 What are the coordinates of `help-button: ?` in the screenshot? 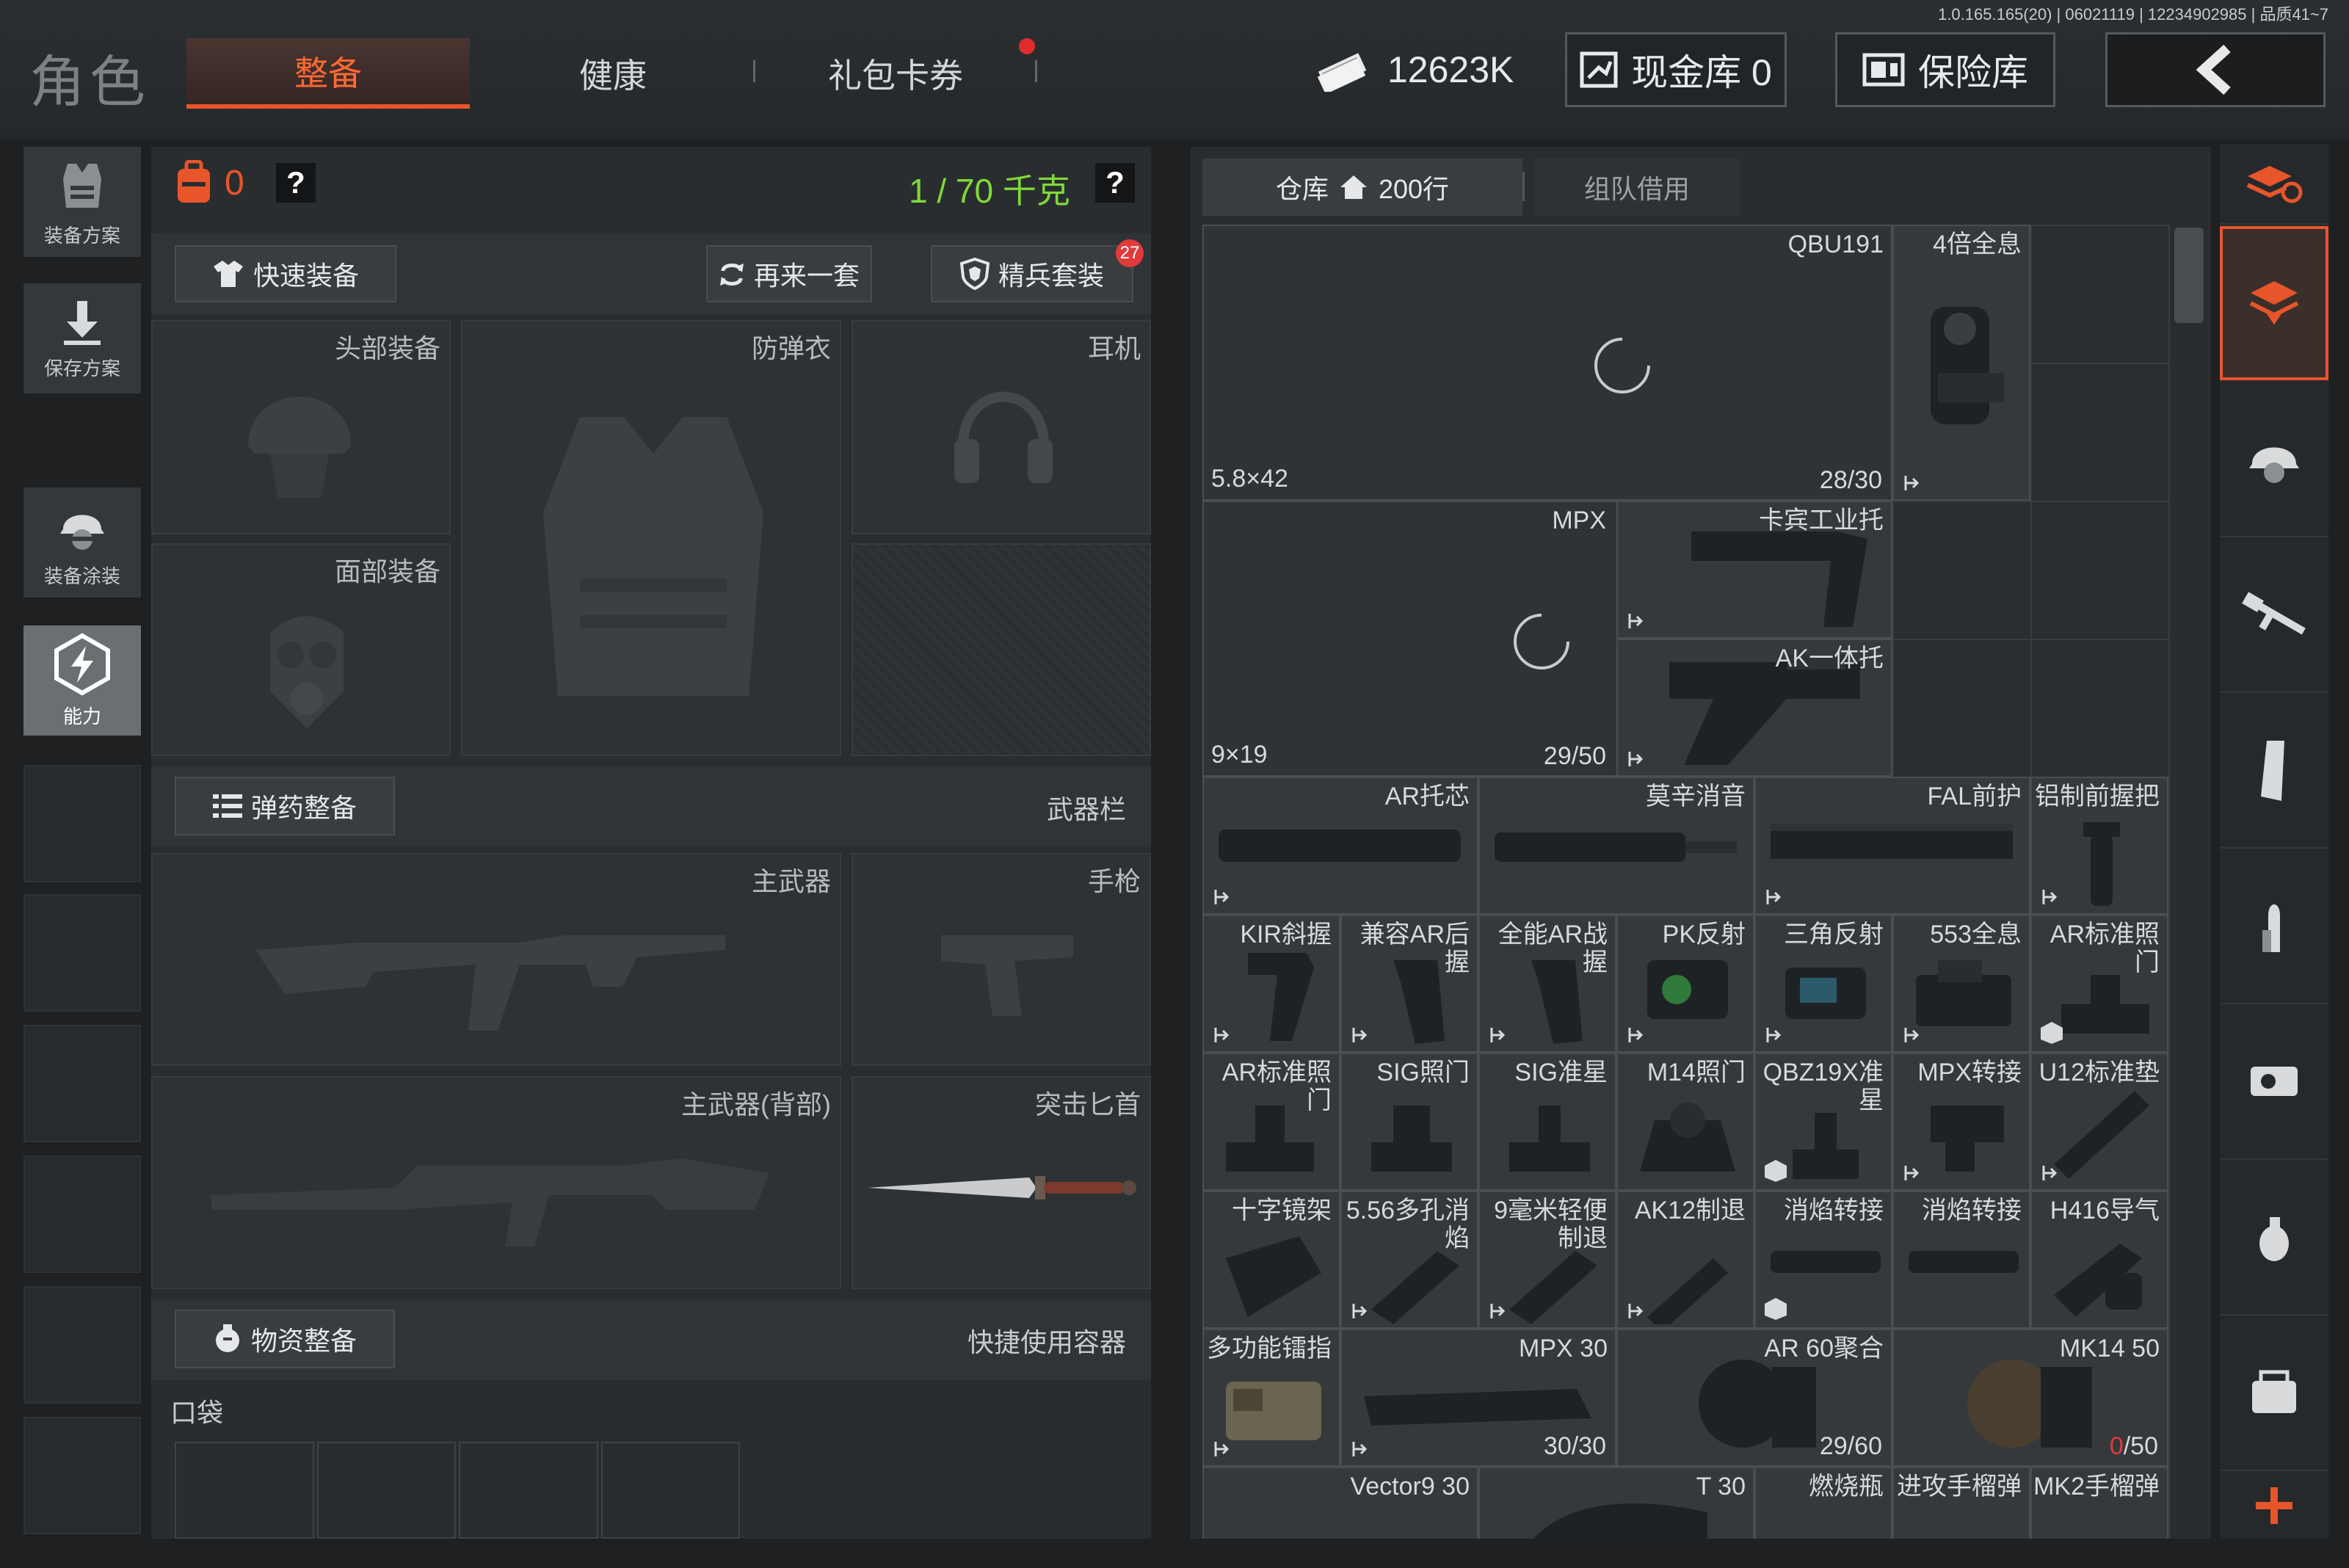 It's located at (296, 183).